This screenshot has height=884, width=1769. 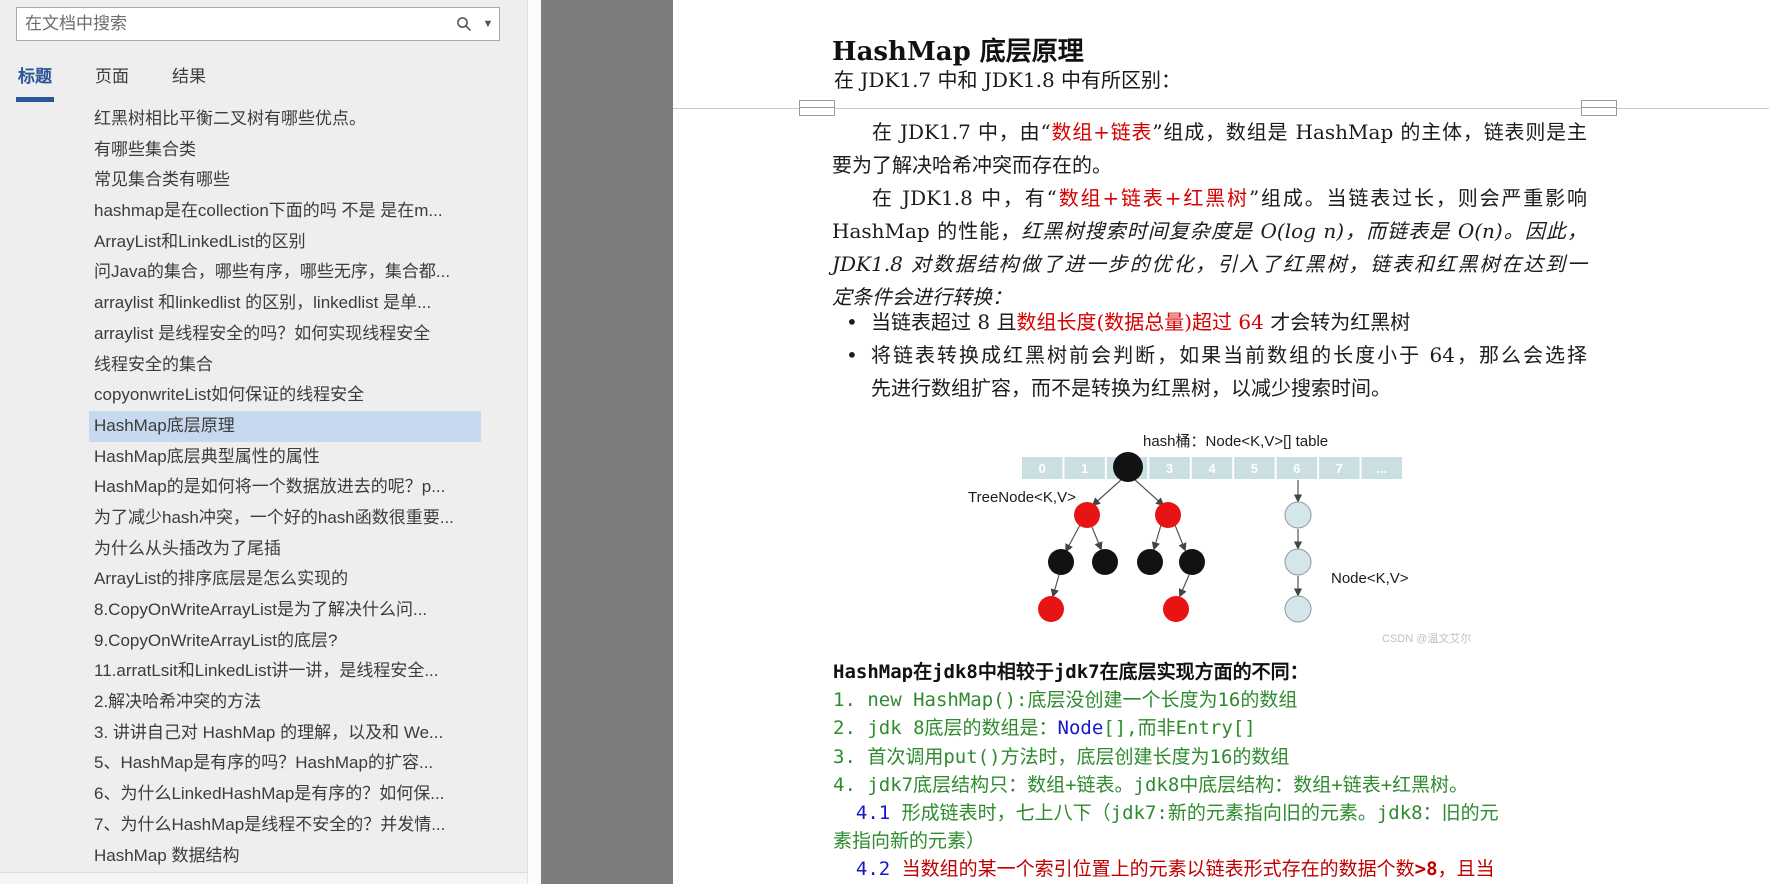 What do you see at coordinates (1426, 869) in the screenshot?
I see `text-segment: >8` at bounding box center [1426, 869].